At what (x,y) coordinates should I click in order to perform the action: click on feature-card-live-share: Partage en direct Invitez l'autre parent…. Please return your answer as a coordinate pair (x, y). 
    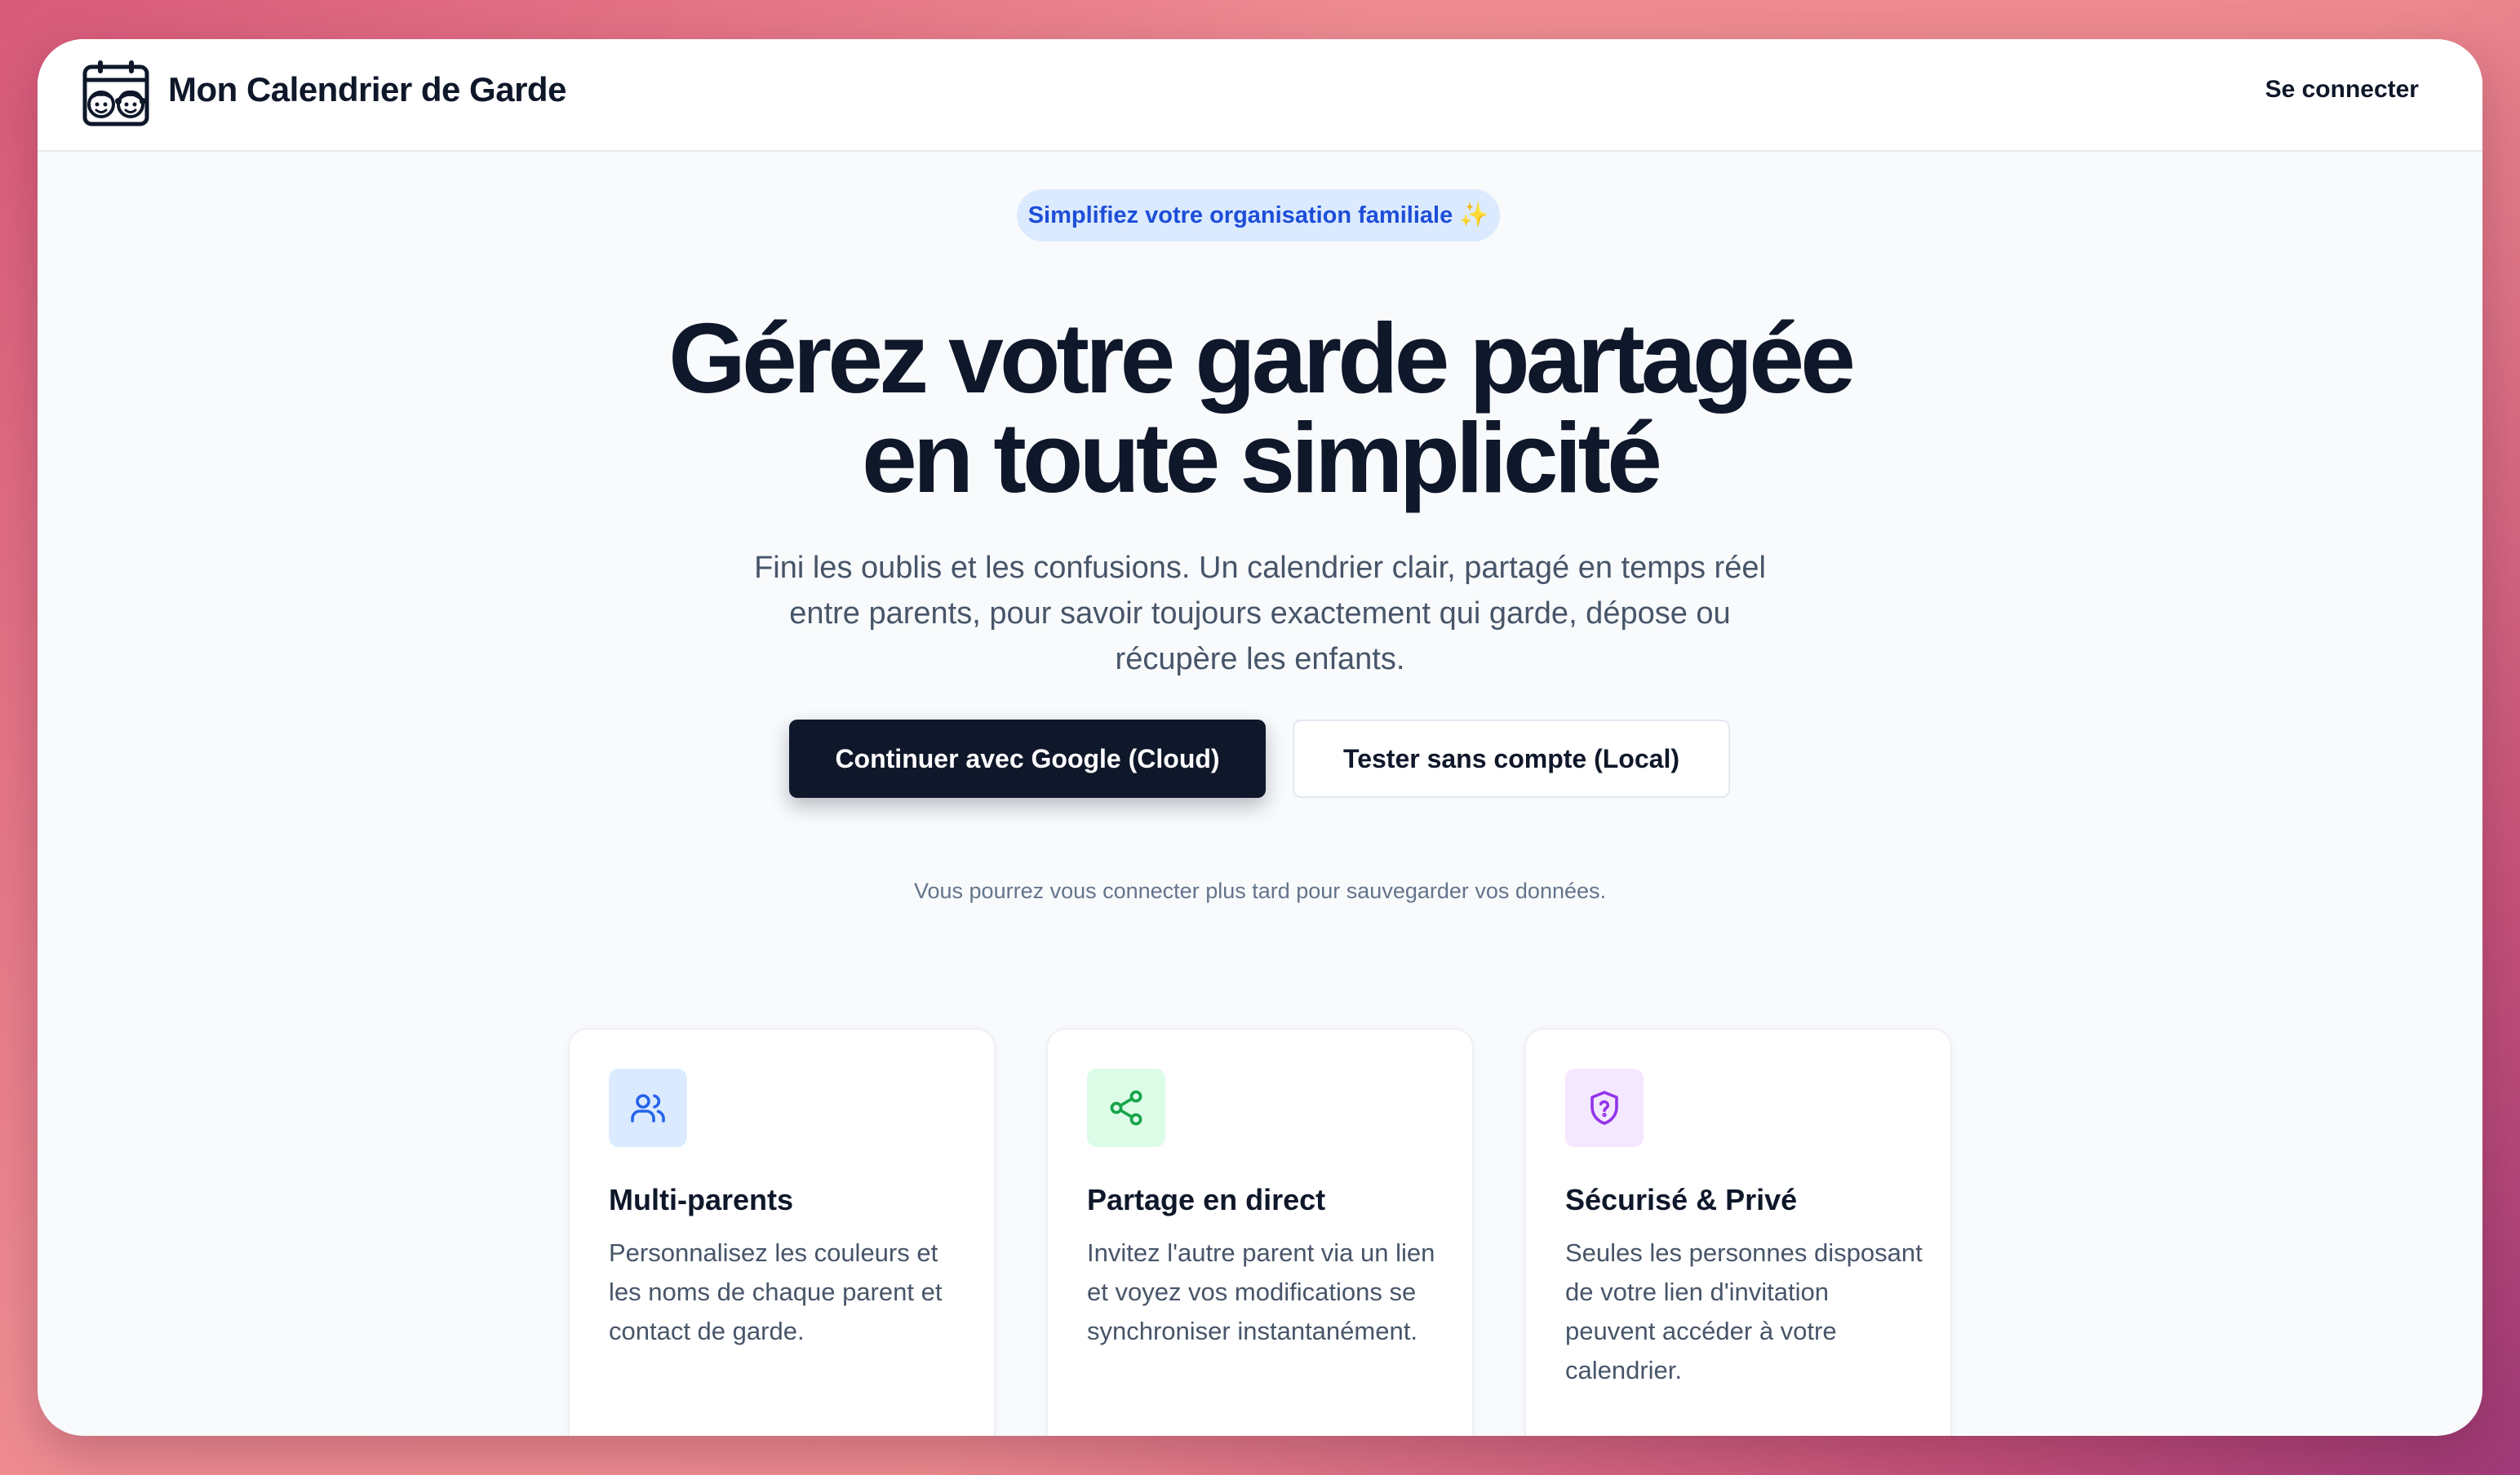
    Looking at the image, I should click on (1260, 1232).